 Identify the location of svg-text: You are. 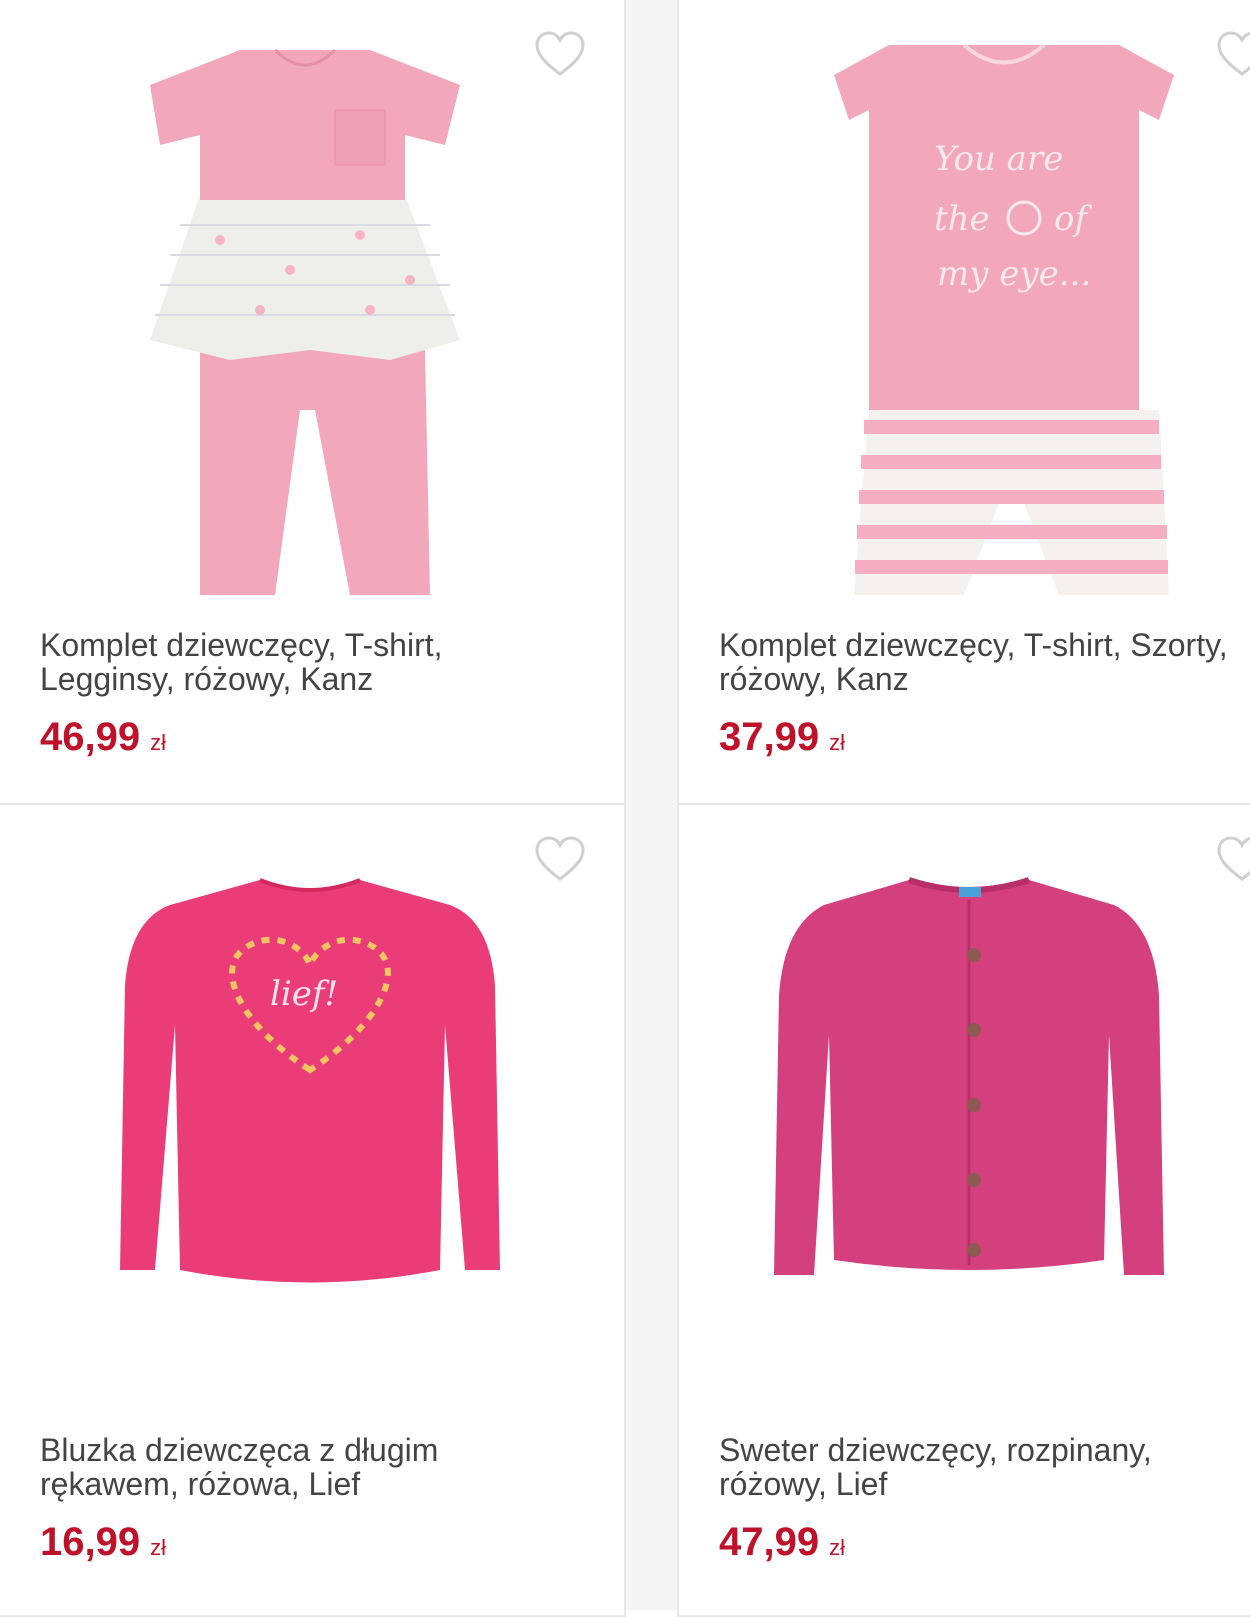
(998, 159).